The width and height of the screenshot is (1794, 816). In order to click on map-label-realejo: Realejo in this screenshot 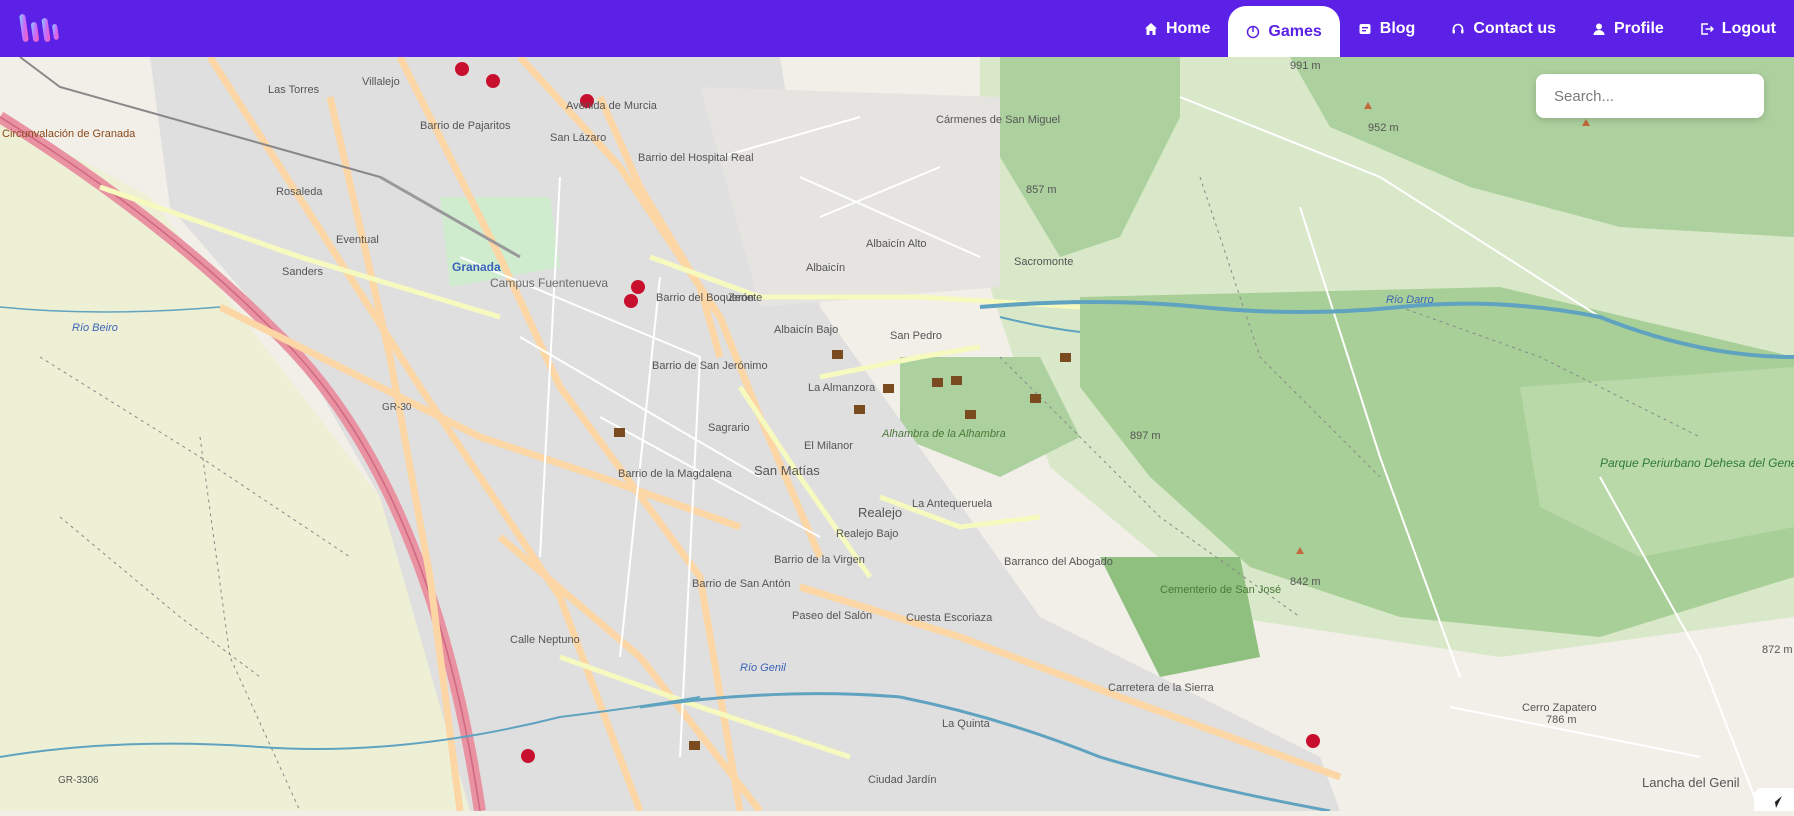, I will do `click(880, 512)`.